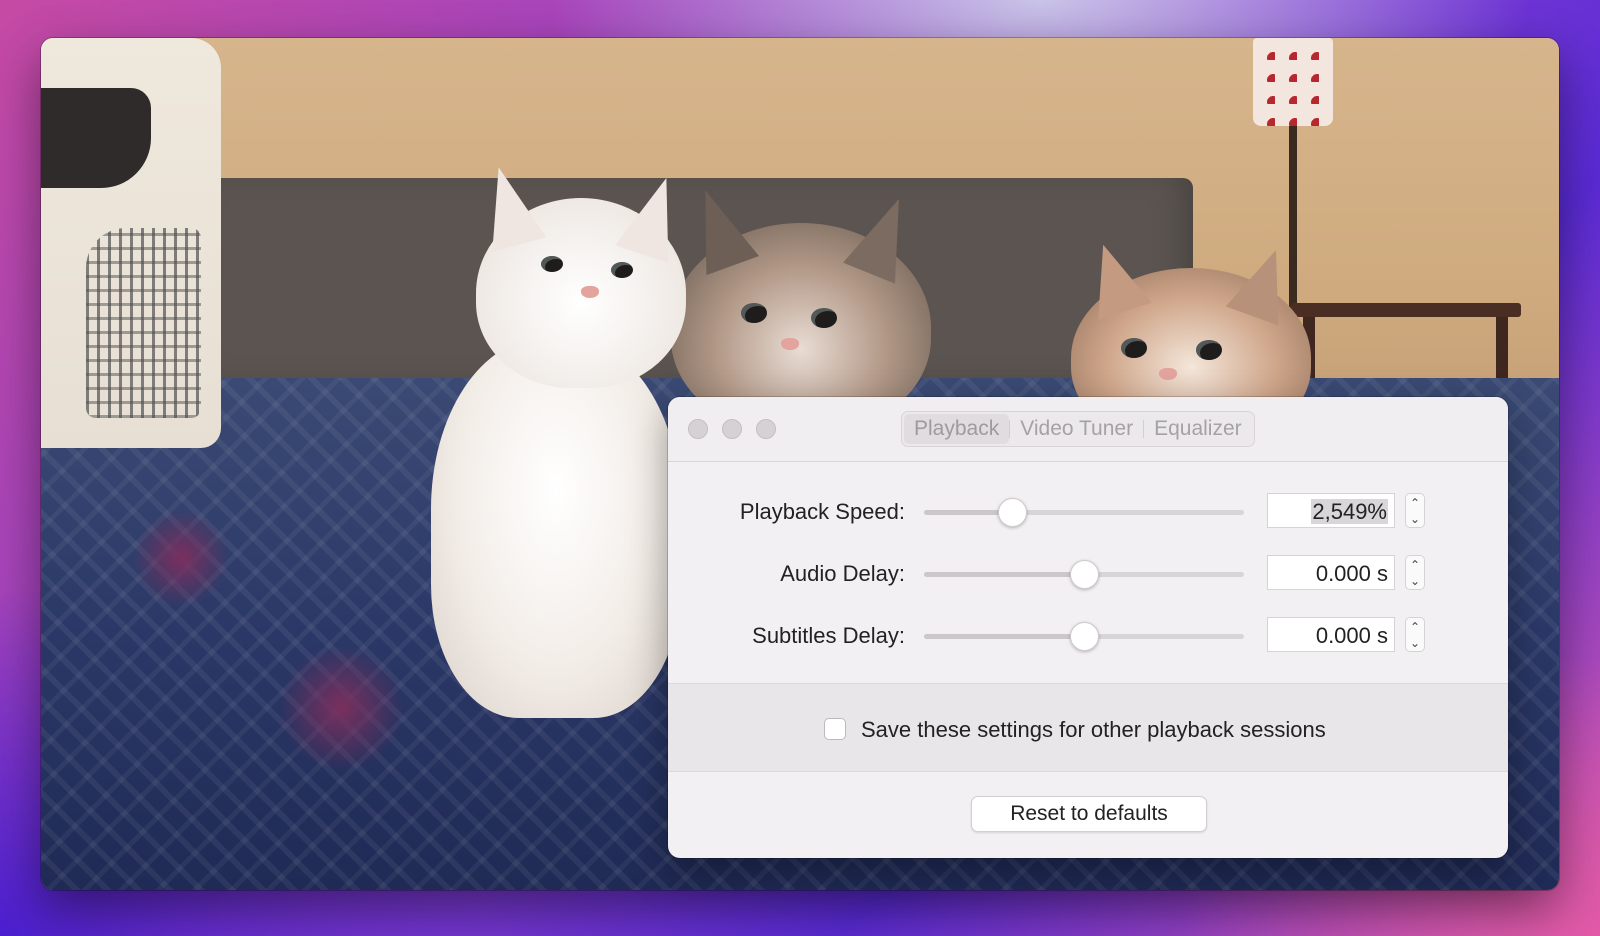  I want to click on audio-delay-label: Audio Delay:, so click(842, 573).